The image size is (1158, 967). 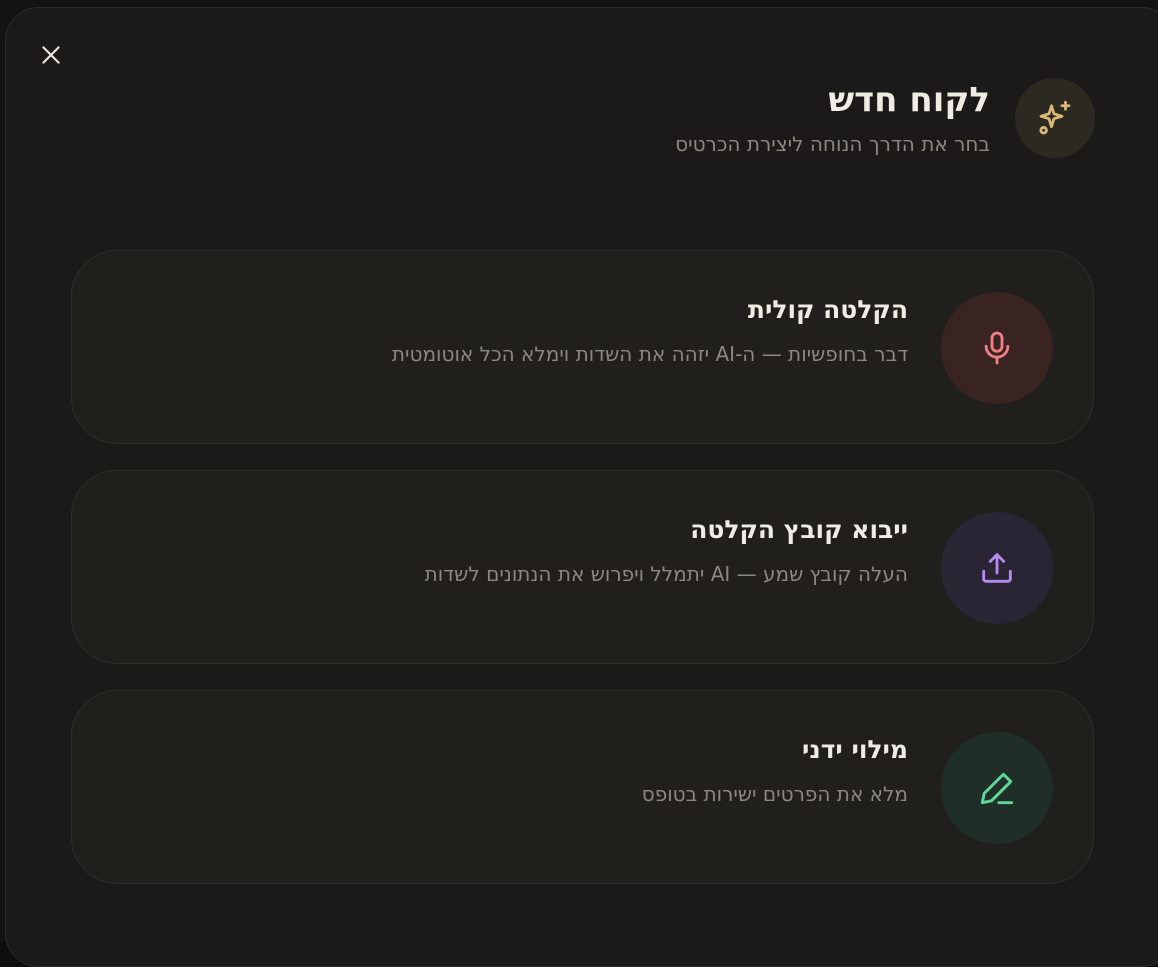 What do you see at coordinates (909, 100) in the screenshot?
I see `dialog-title: לקוח חדש` at bounding box center [909, 100].